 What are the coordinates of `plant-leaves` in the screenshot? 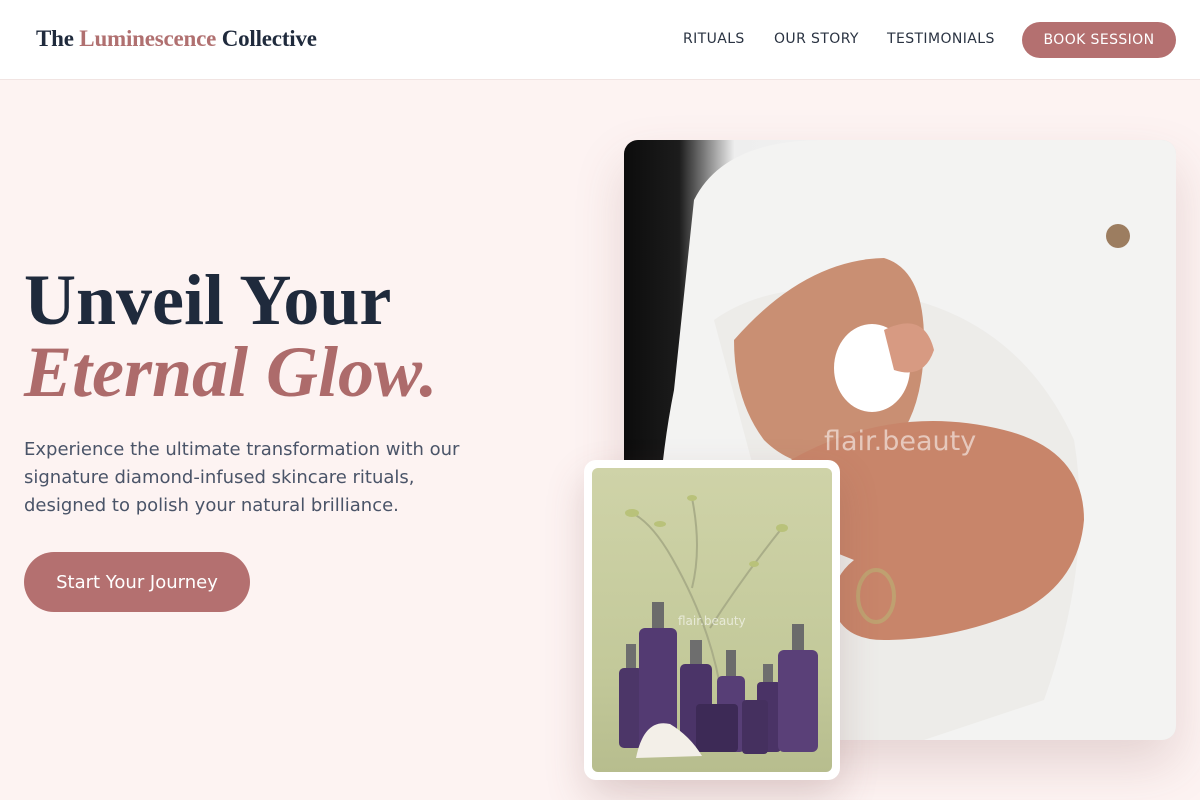 It's located at (706, 531).